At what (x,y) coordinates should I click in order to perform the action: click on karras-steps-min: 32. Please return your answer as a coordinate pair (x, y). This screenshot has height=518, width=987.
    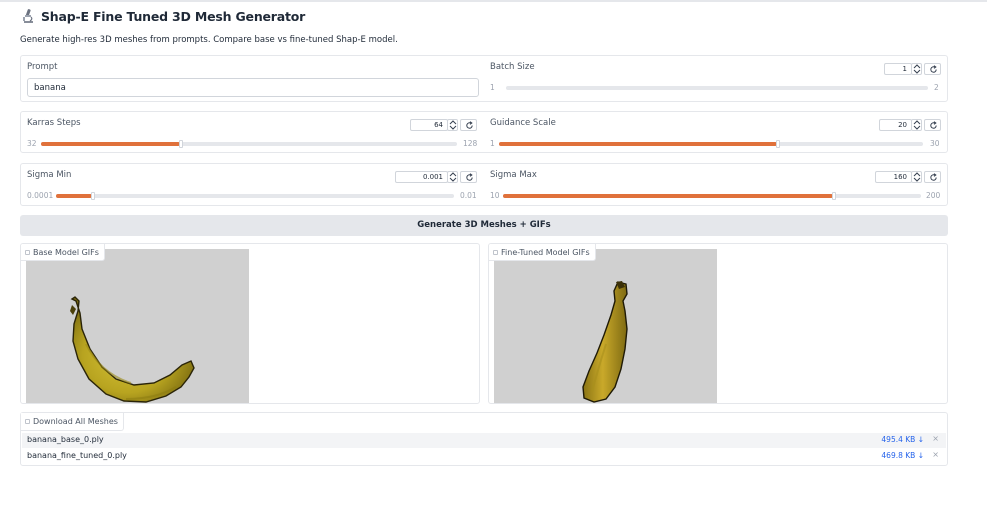
    Looking at the image, I should click on (32, 143).